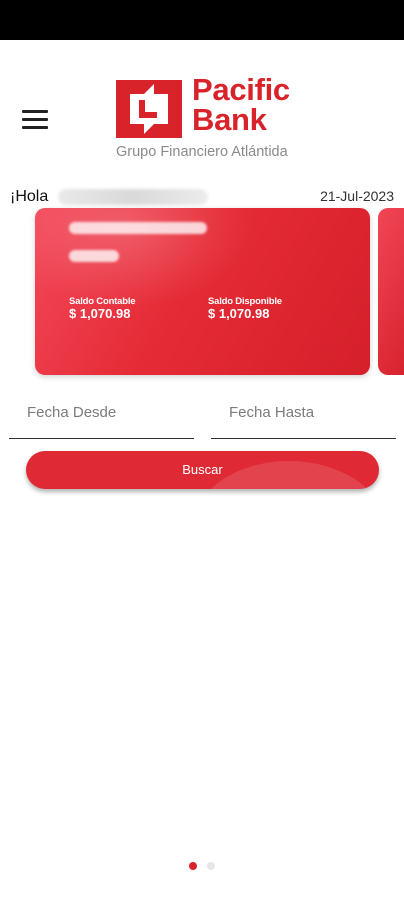 This screenshot has height=900, width=404. What do you see at coordinates (101, 412) in the screenshot?
I see `fecha-desde-input` at bounding box center [101, 412].